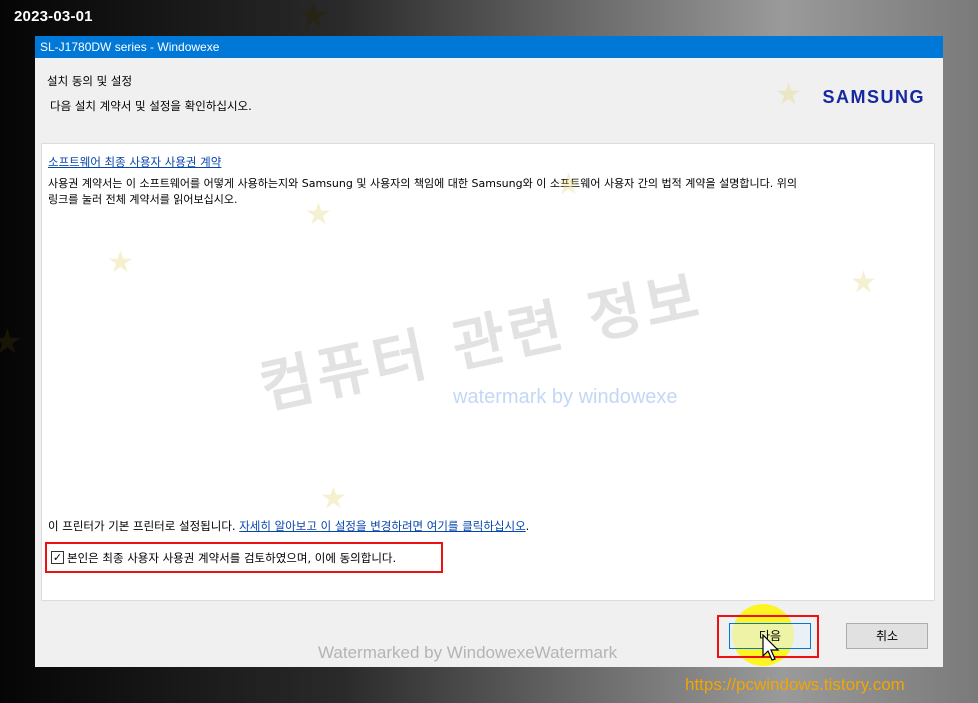 Image resolution: width=978 pixels, height=703 pixels. I want to click on agree-checkbox: ✓, so click(57, 557).